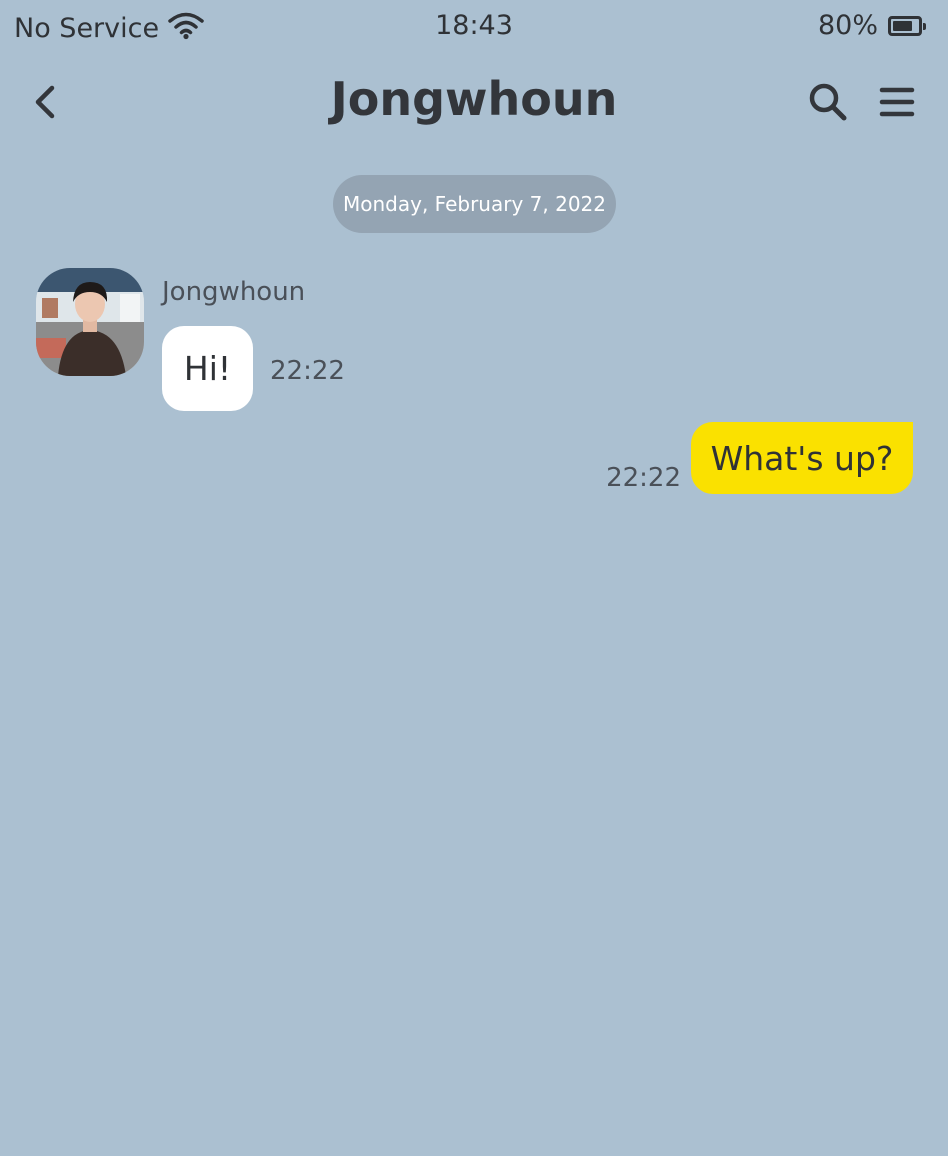 This screenshot has width=948, height=1156. What do you see at coordinates (847, 25) in the screenshot?
I see `battery-percent: 80%` at bounding box center [847, 25].